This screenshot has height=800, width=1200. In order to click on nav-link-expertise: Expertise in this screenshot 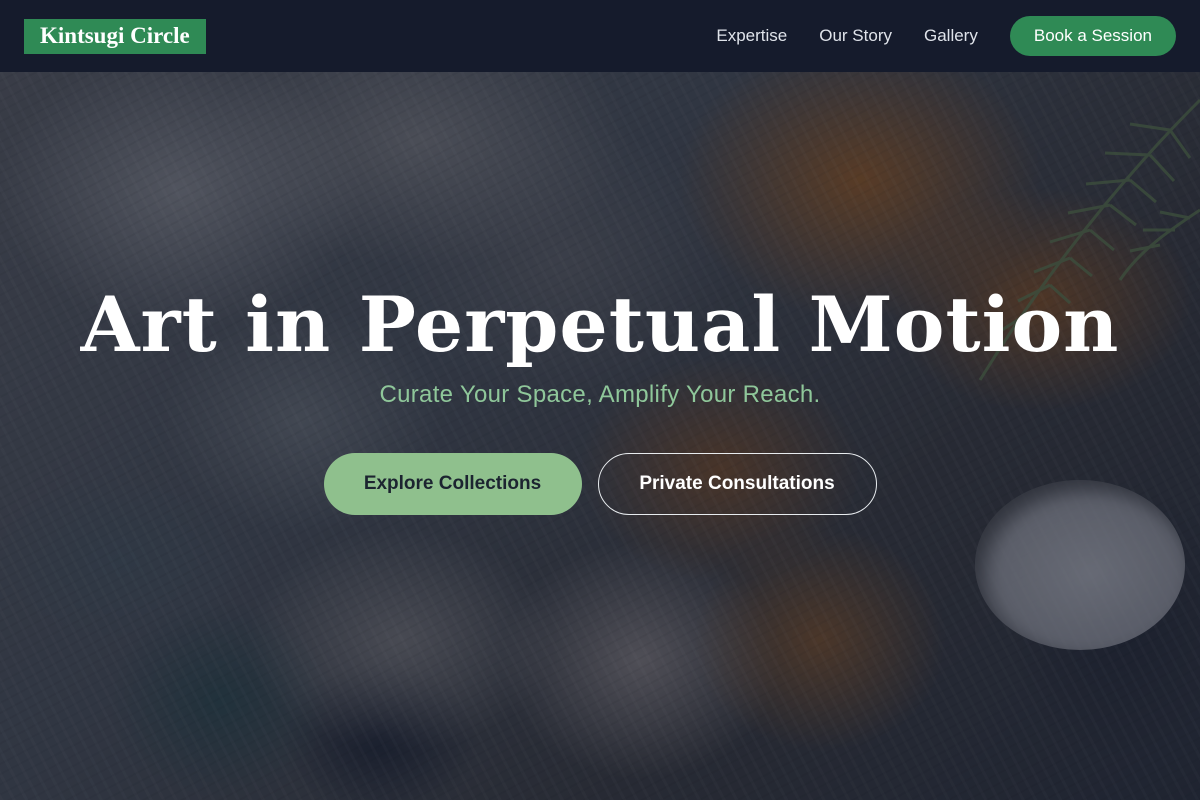, I will do `click(751, 36)`.